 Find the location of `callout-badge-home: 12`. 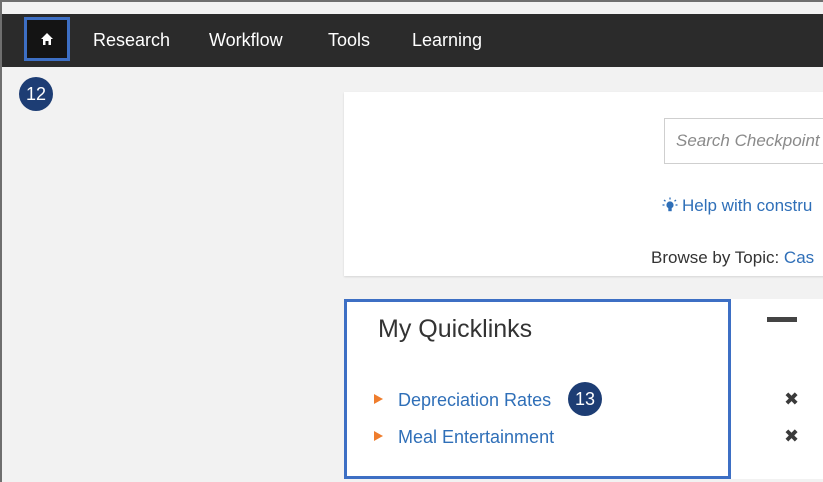

callout-badge-home: 12 is located at coordinates (36, 94).